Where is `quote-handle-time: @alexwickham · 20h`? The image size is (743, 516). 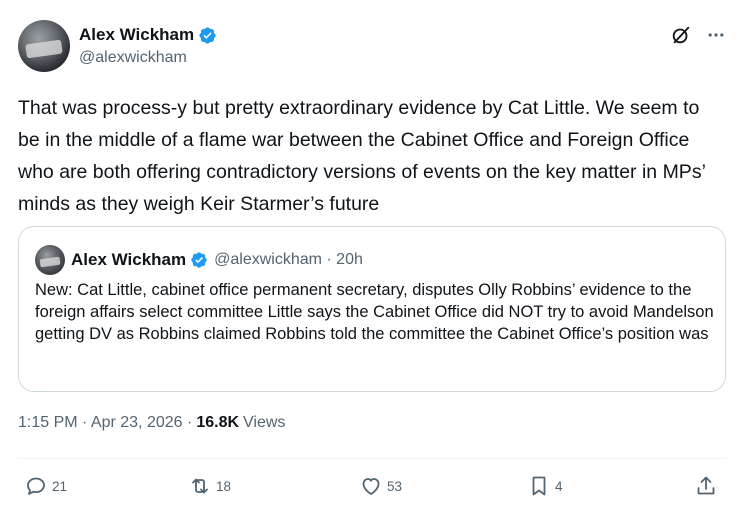 quote-handle-time: @alexwickham · 20h is located at coordinates (288, 259).